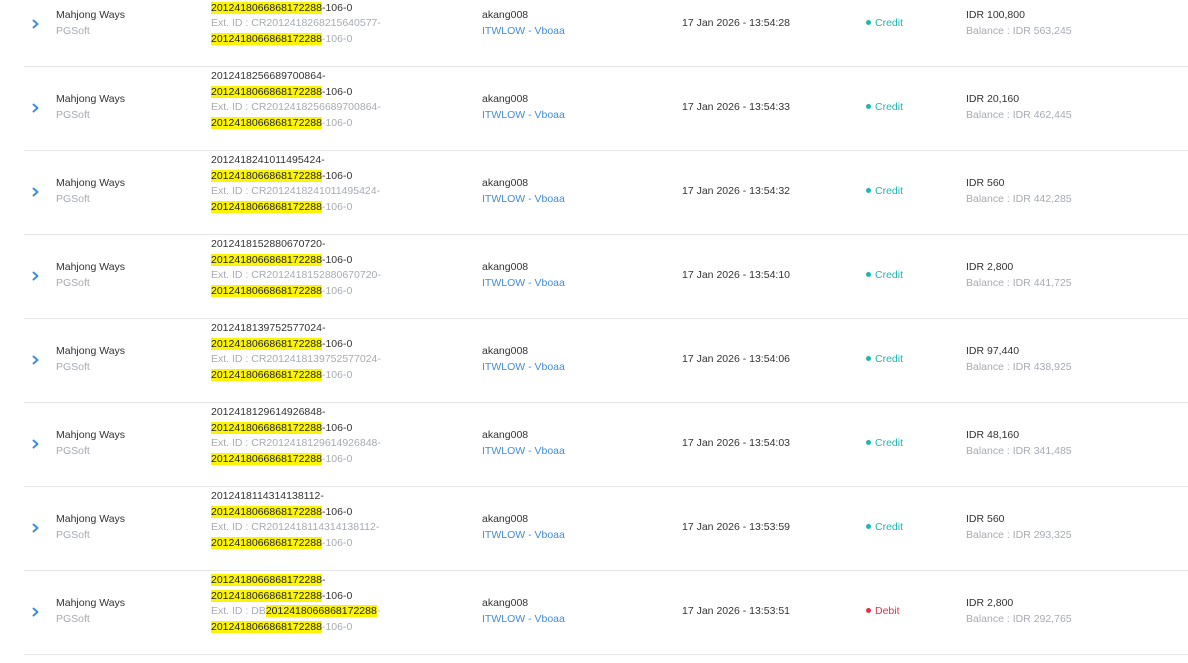  Describe the element at coordinates (736, 23) in the screenshot. I see `transaction-time: 17 Jan 2026 - 13:54:28` at that location.